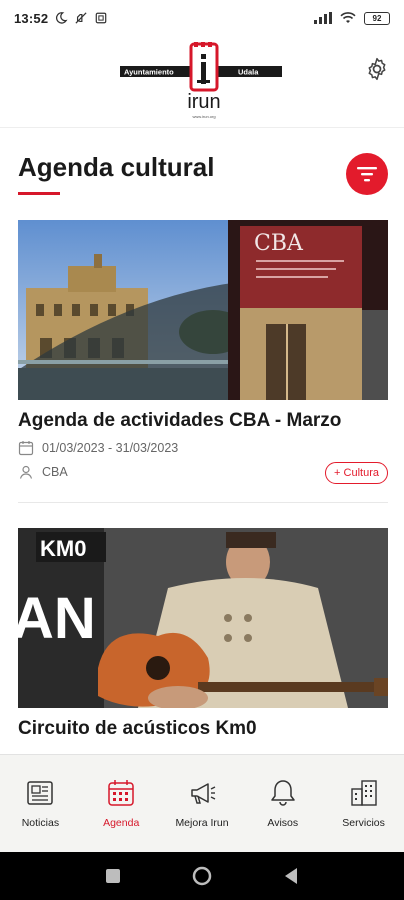 The width and height of the screenshot is (404, 900). I want to click on recents-icon, so click(113, 876).